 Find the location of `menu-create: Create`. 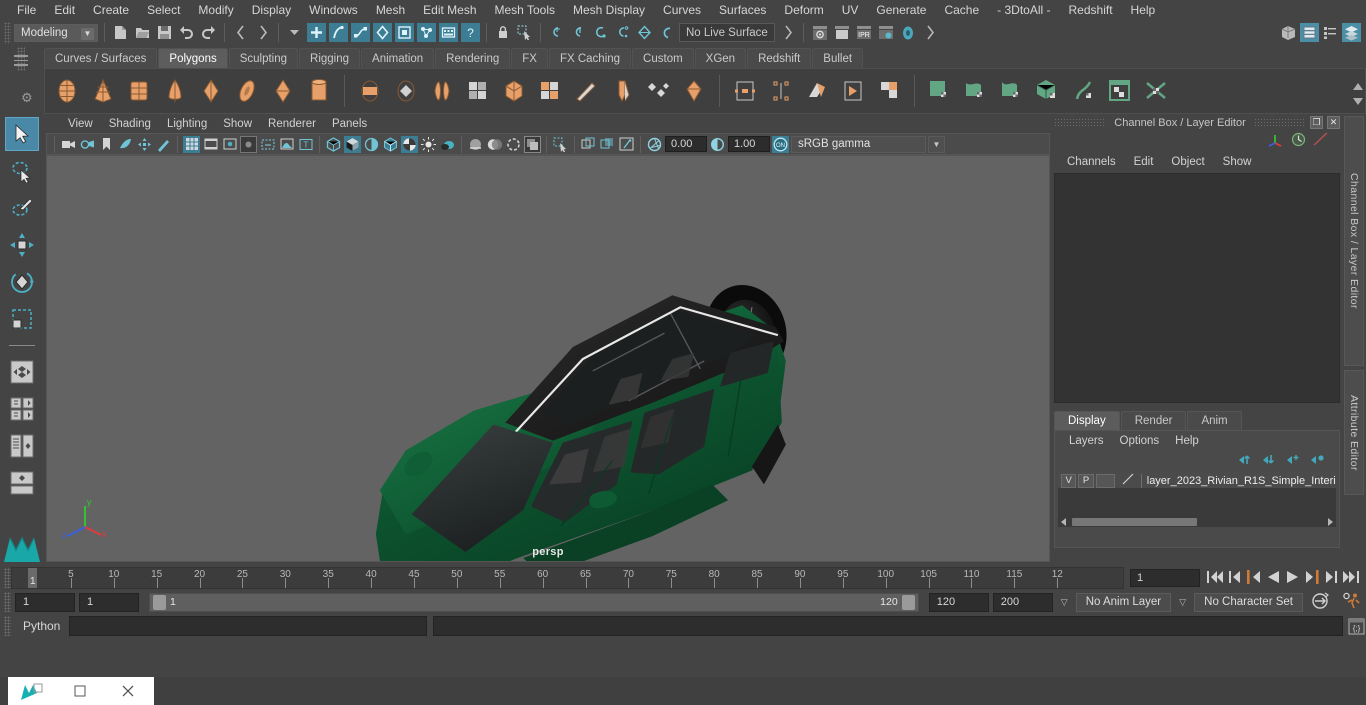

menu-create: Create is located at coordinates (111, 10).